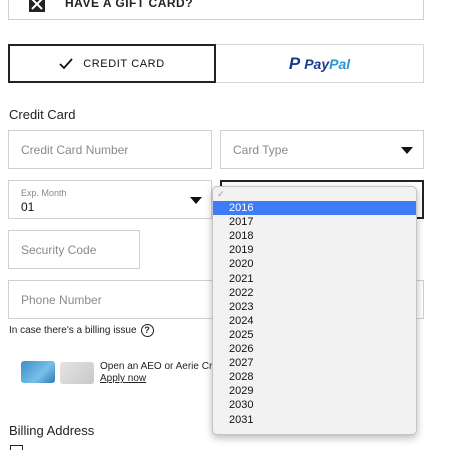 The width and height of the screenshot is (474, 450). I want to click on year-option: 2031, so click(314, 420).